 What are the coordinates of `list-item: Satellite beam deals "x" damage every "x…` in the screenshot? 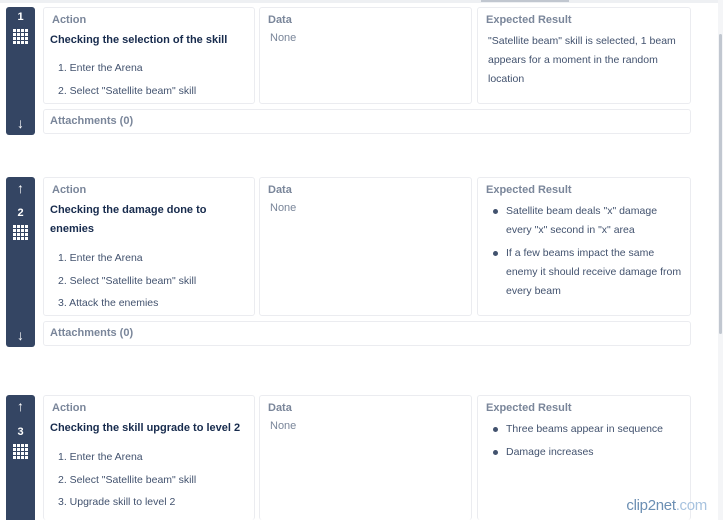 It's located at (587, 221).